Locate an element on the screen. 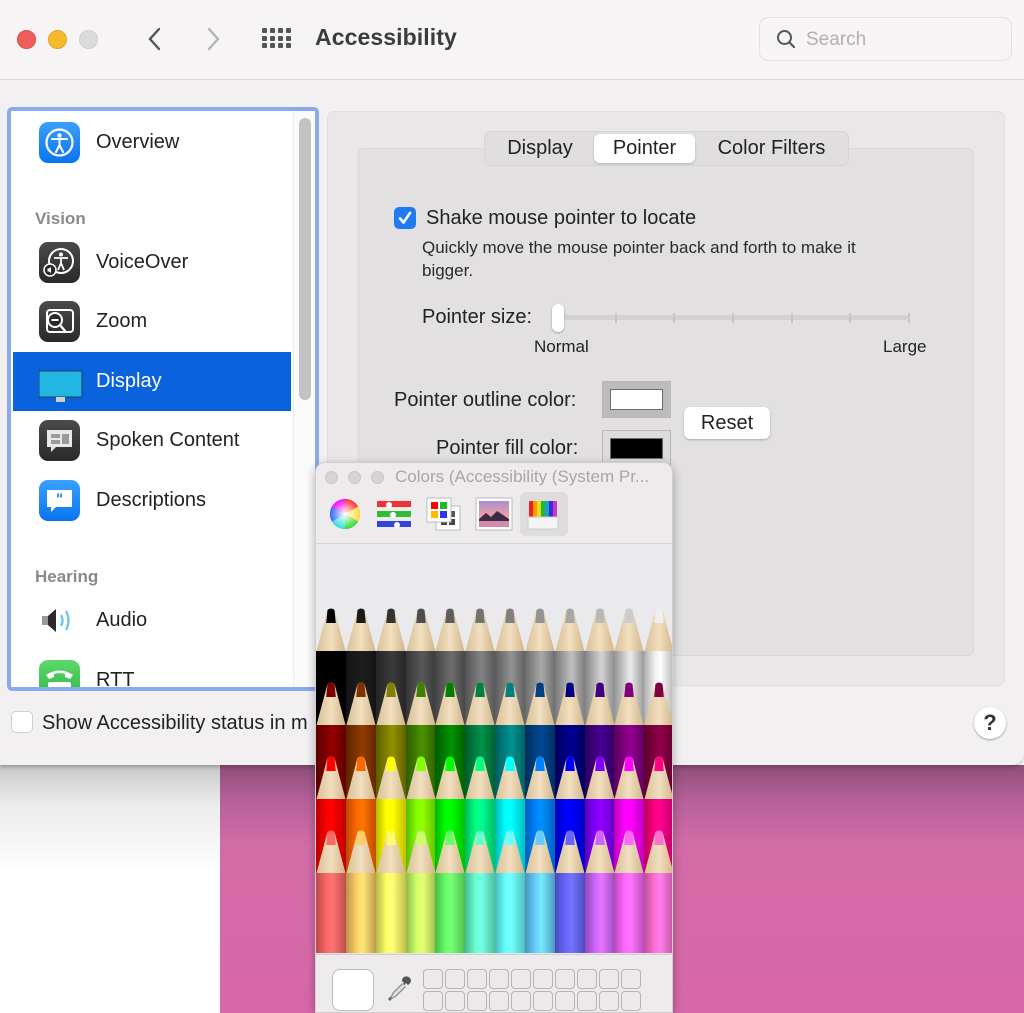 The width and height of the screenshot is (1024, 1013). color-palettes-mode-button is located at coordinates (444, 514).